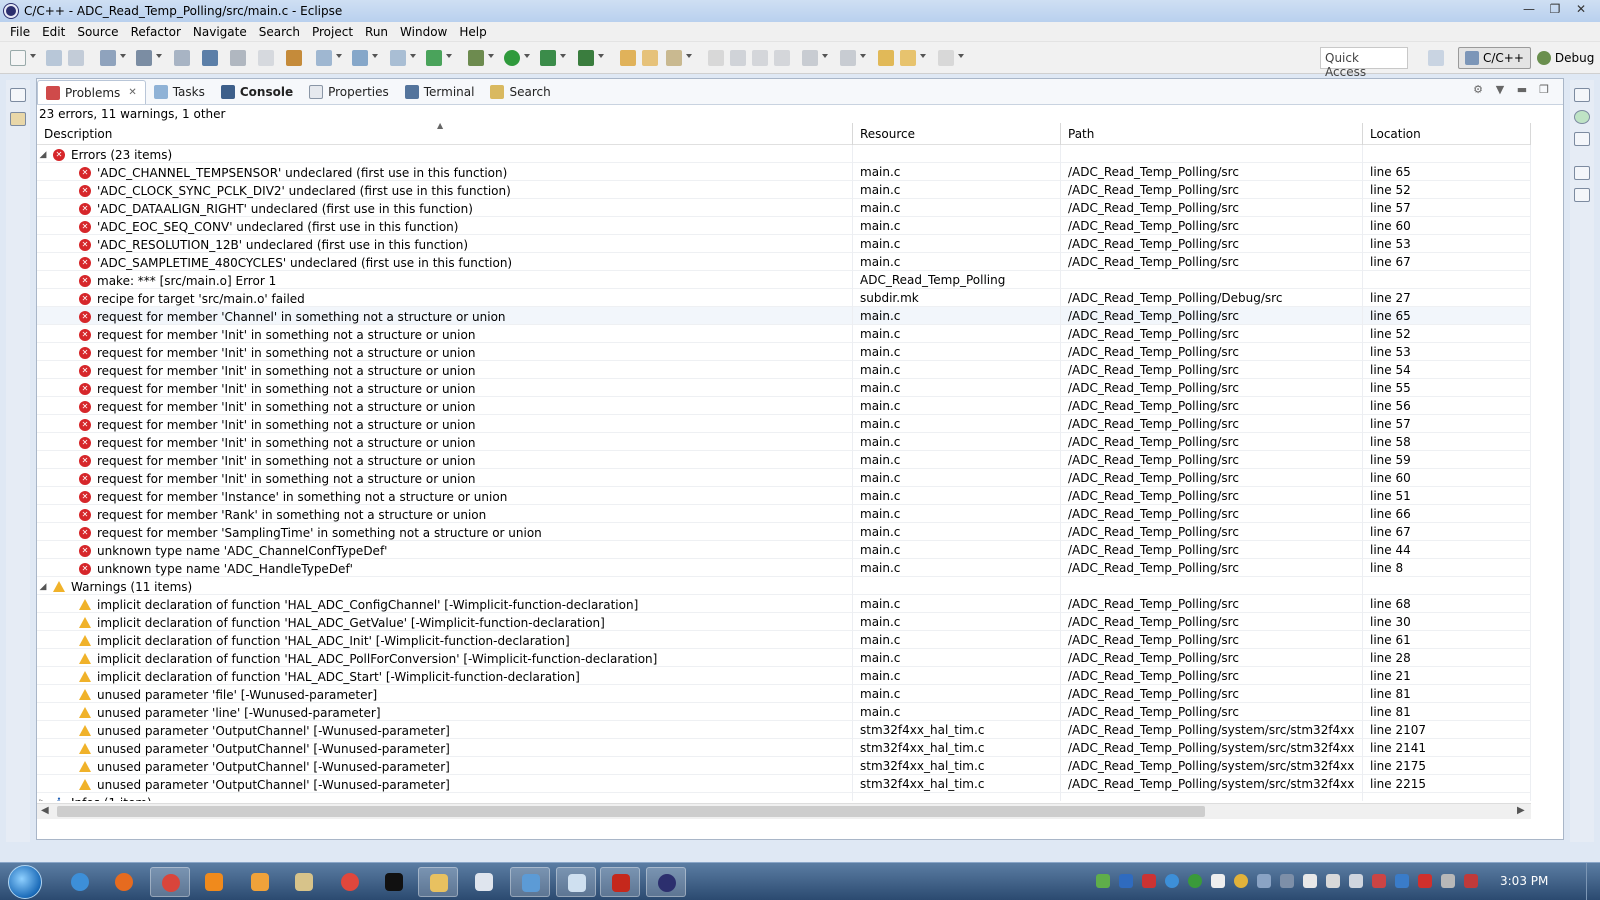 Image resolution: width=1600 pixels, height=900 pixels. What do you see at coordinates (18, 119) in the screenshot?
I see `project-explorer-icon` at bounding box center [18, 119].